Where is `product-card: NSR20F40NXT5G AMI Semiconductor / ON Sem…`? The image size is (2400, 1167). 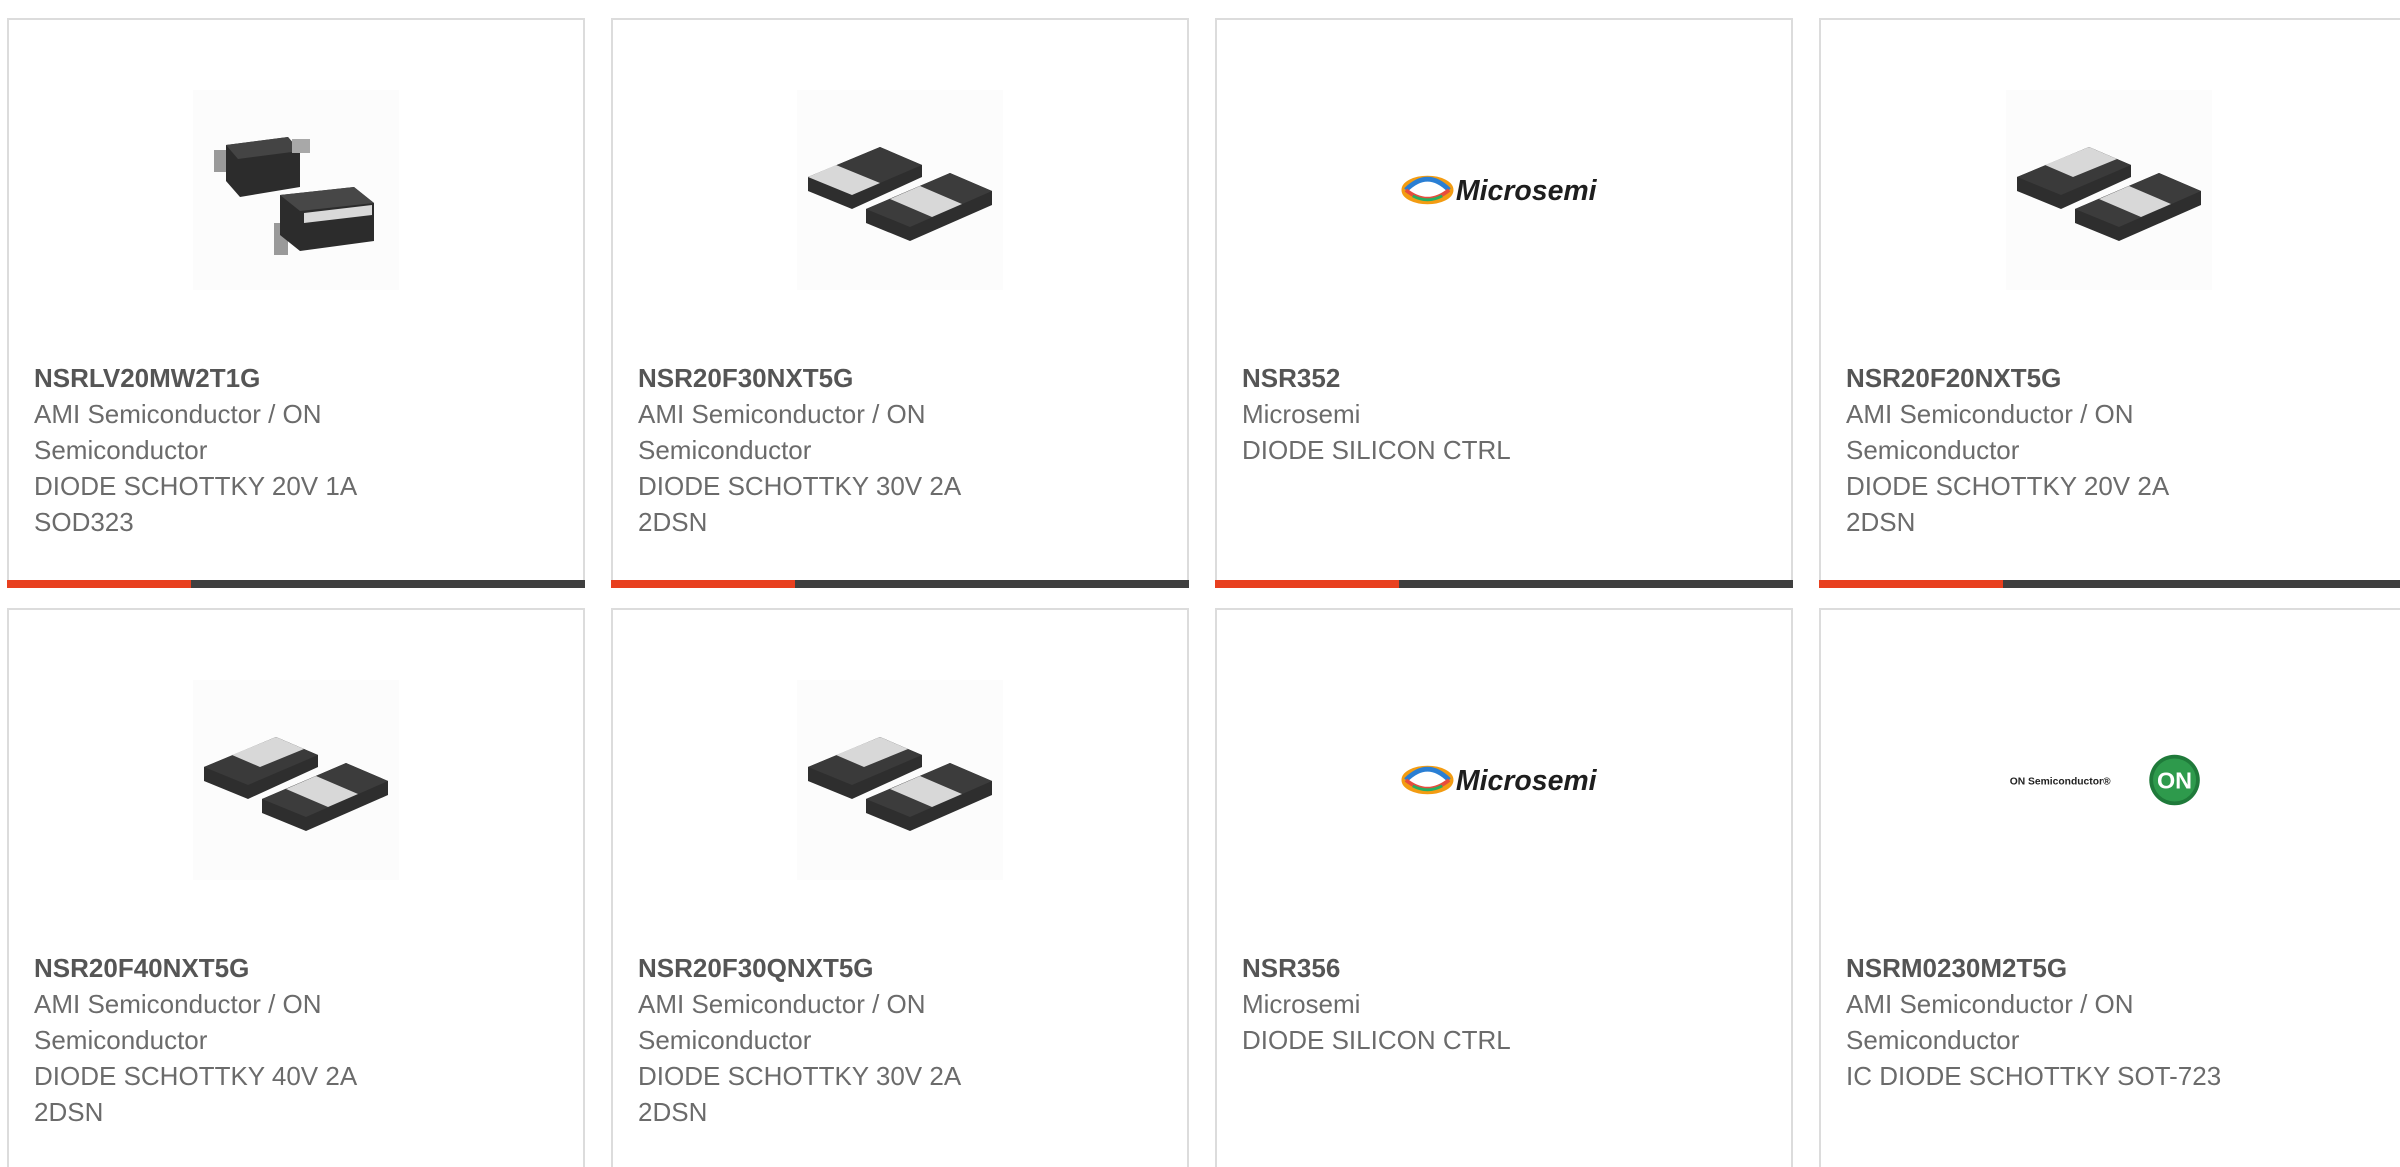
product-card: NSR20F40NXT5G AMI Semiconductor / ON Sem… is located at coordinates (296, 887).